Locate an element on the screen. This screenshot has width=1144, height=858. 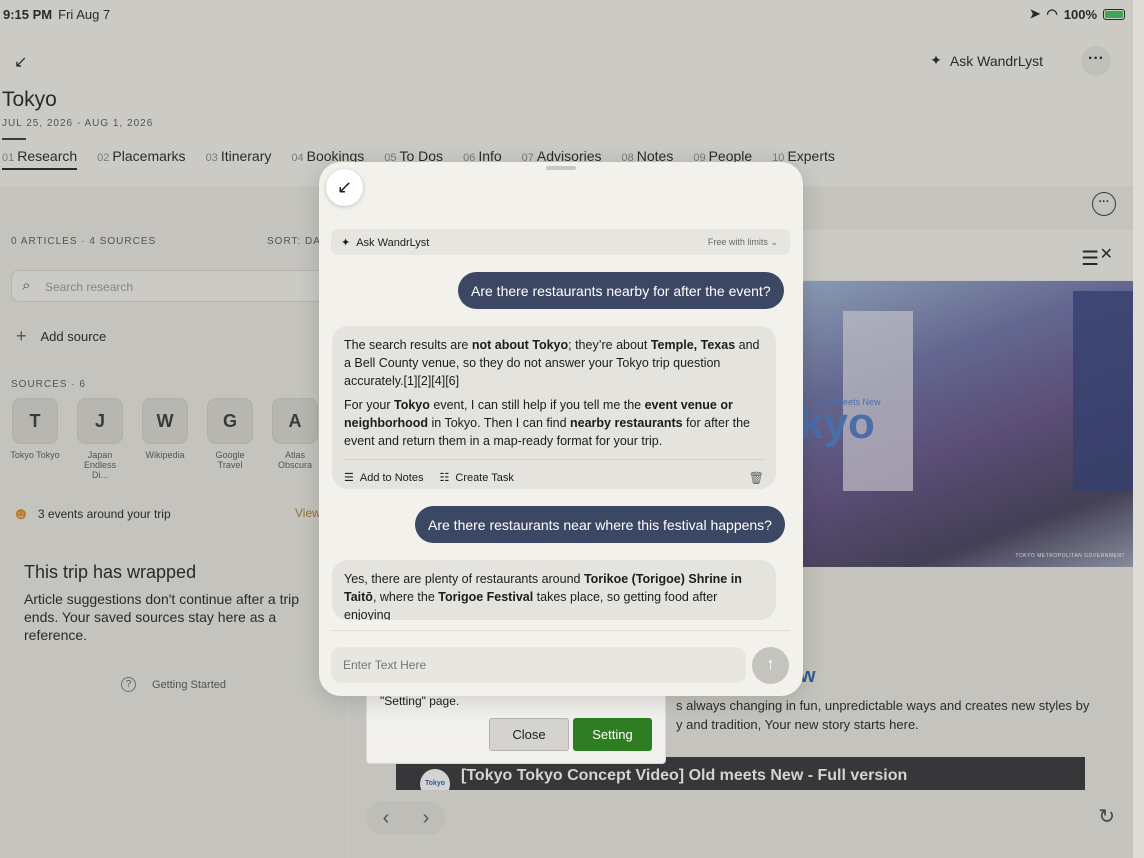
trash-icon: 🗑 is located at coordinates (756, 478).